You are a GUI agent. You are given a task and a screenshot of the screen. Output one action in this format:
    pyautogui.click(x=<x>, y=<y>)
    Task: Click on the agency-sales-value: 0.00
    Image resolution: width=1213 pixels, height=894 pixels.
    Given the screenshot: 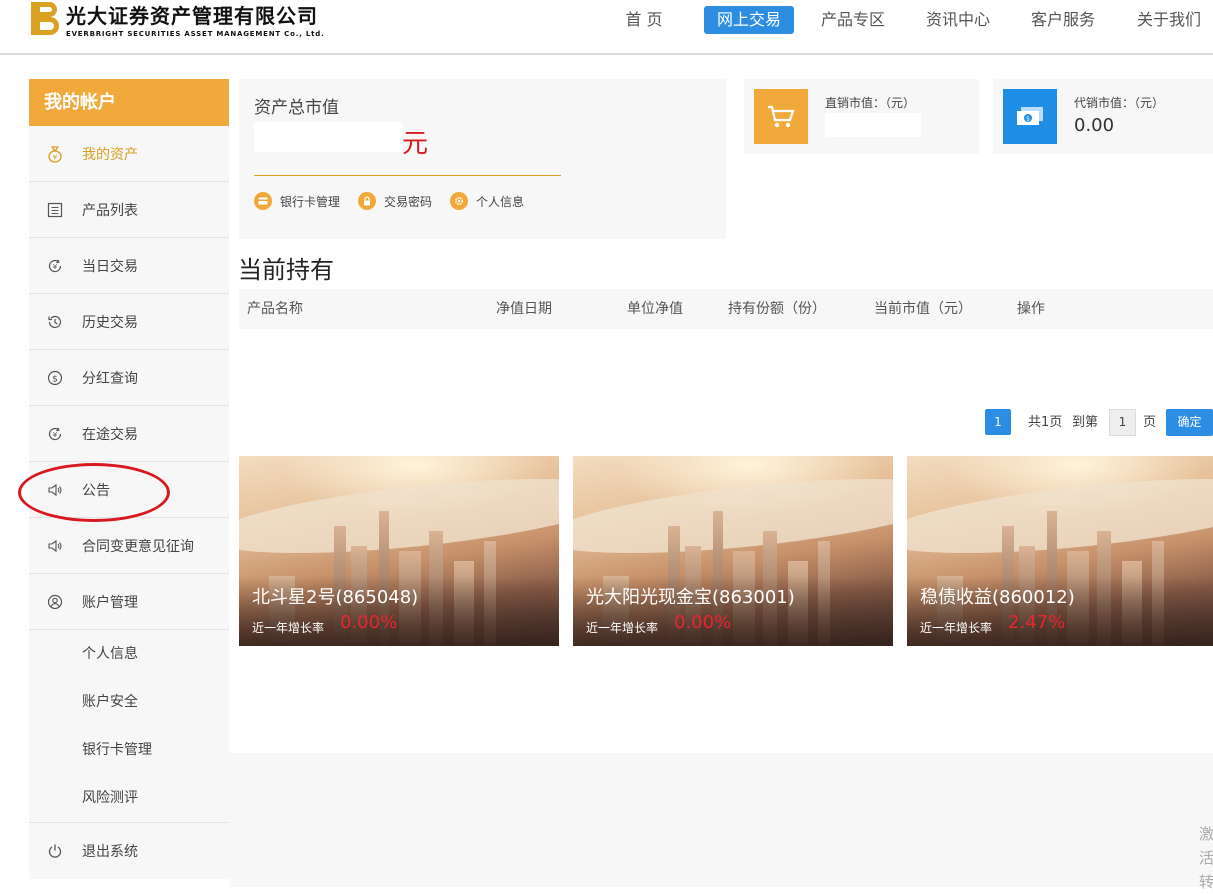 What is the action you would take?
    pyautogui.click(x=1094, y=125)
    